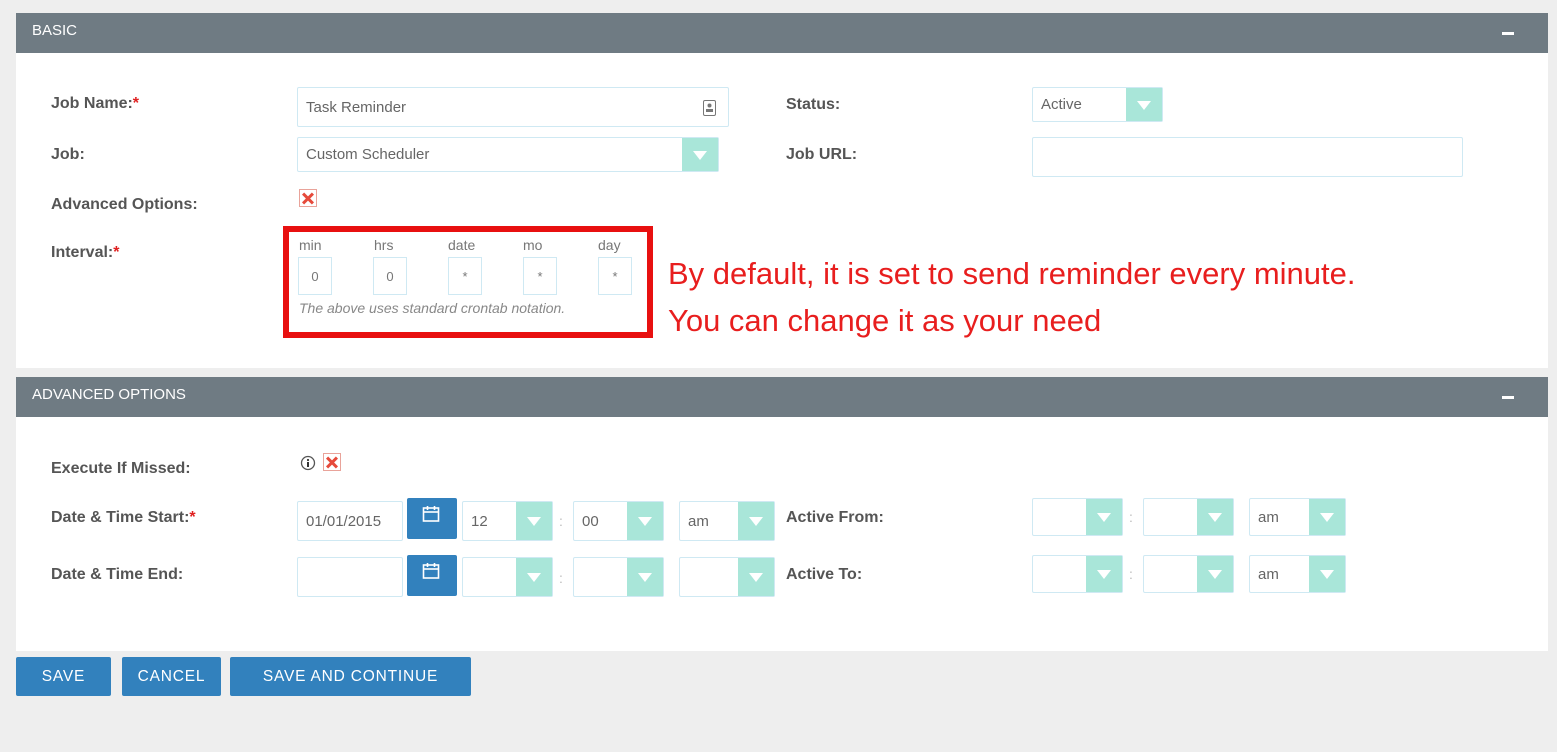 This screenshot has height=752, width=1557. Describe the element at coordinates (1268, 517) in the screenshot. I see `active-from-ampm-value: am` at that location.